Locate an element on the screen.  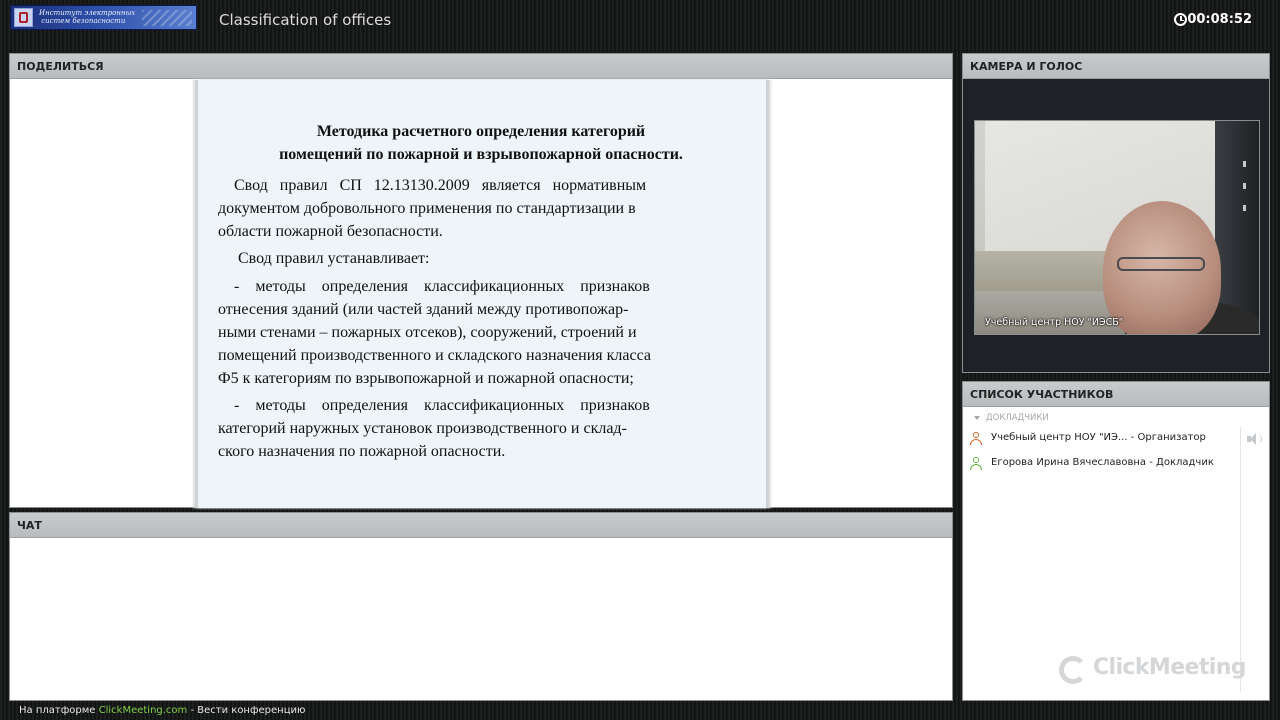
participants-divider is located at coordinates (1240, 559).